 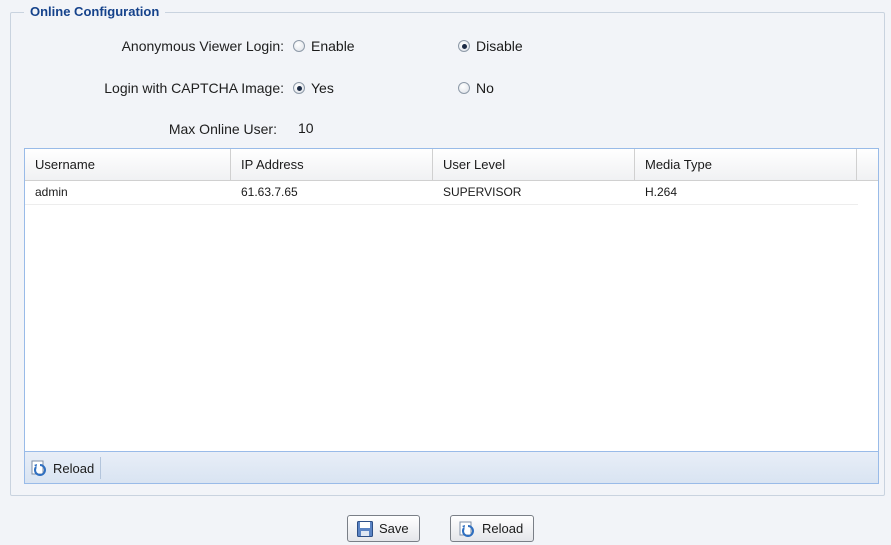 I want to click on anonymous-login-disable-radio: Disable, so click(x=490, y=46).